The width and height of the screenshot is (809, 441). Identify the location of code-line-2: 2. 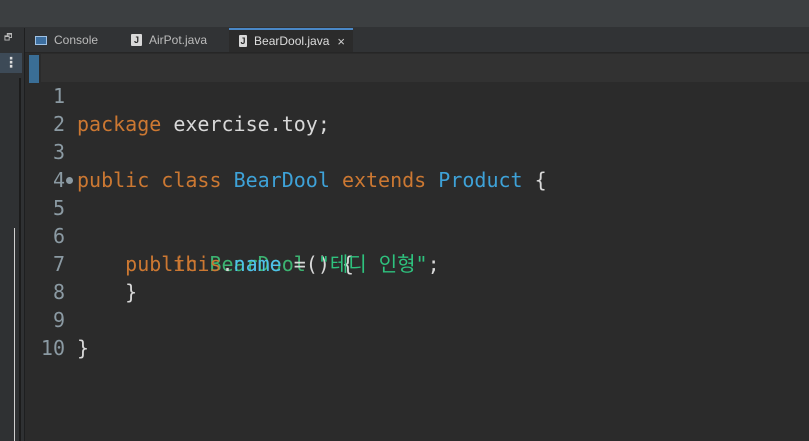
(417, 109).